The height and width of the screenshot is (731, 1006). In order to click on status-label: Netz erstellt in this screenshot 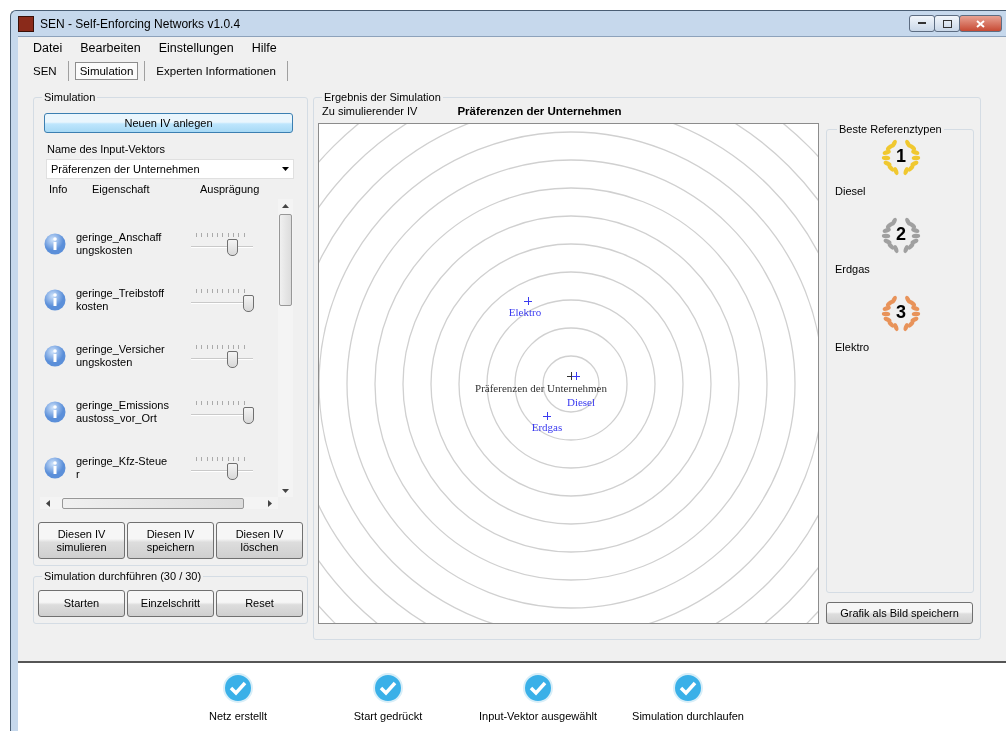, I will do `click(238, 716)`.